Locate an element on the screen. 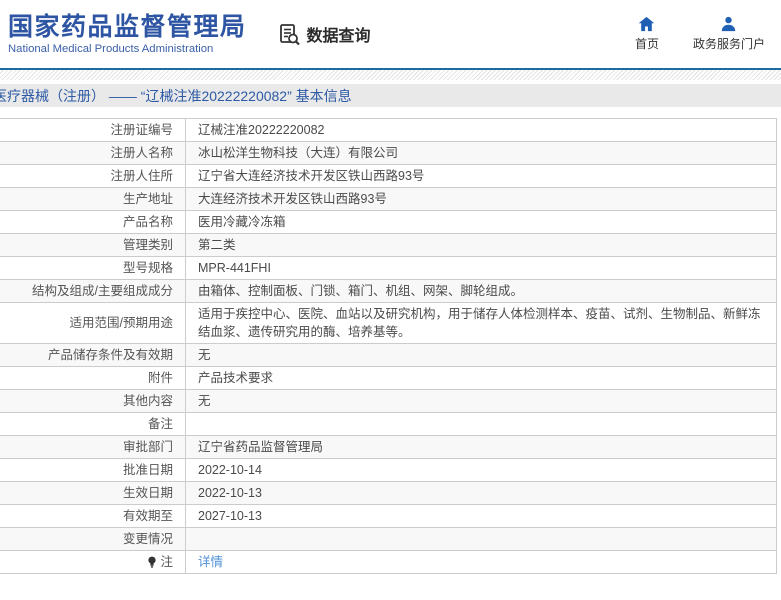 The height and width of the screenshot is (600, 781). table-row: 注详情 is located at coordinates (388, 562).